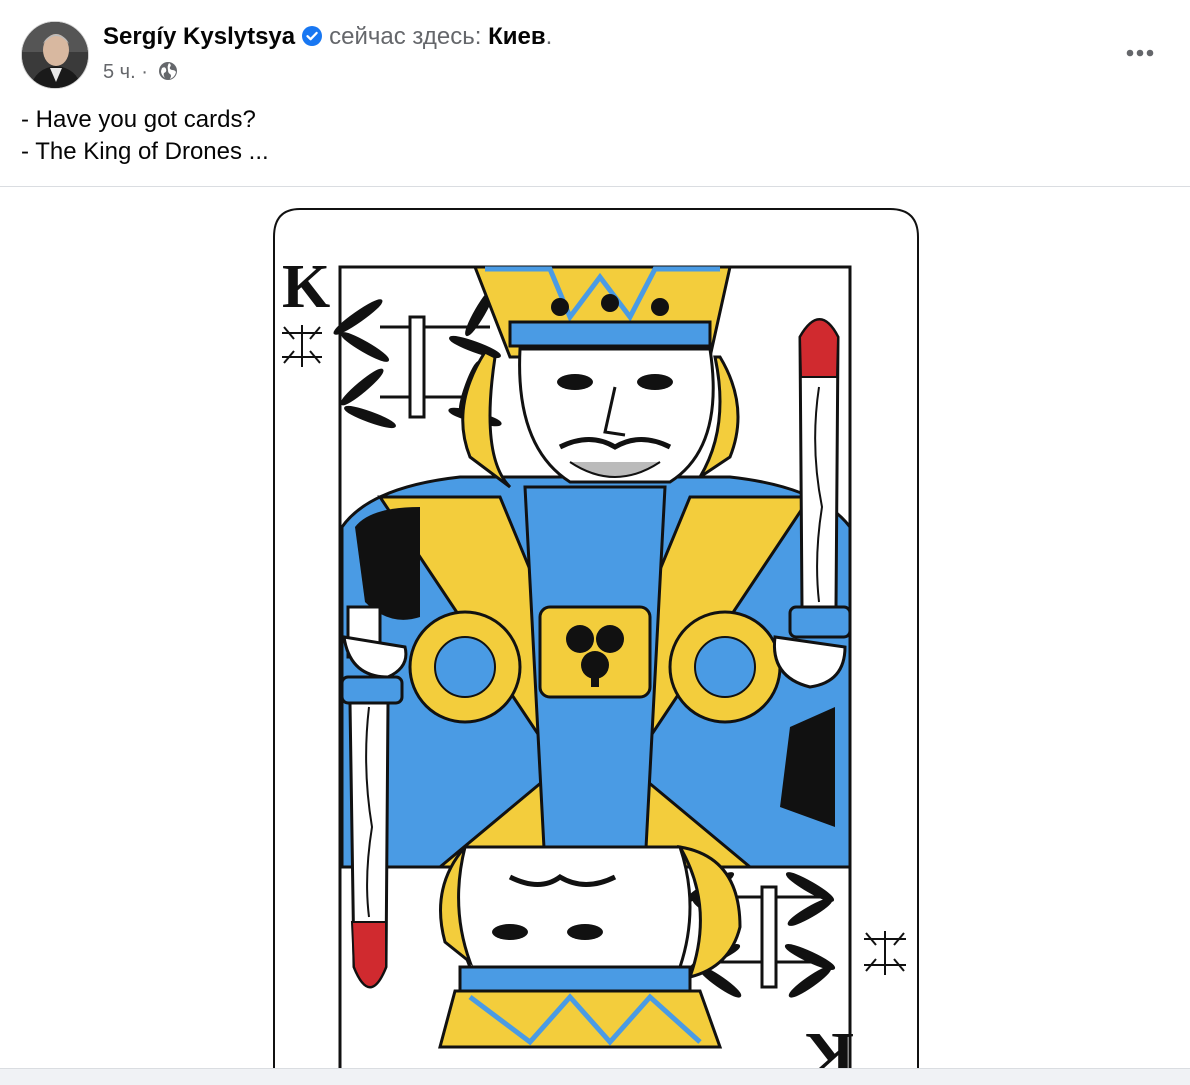 This screenshot has height=1085, width=1190. What do you see at coordinates (549, 36) in the screenshot?
I see `location-period: .` at bounding box center [549, 36].